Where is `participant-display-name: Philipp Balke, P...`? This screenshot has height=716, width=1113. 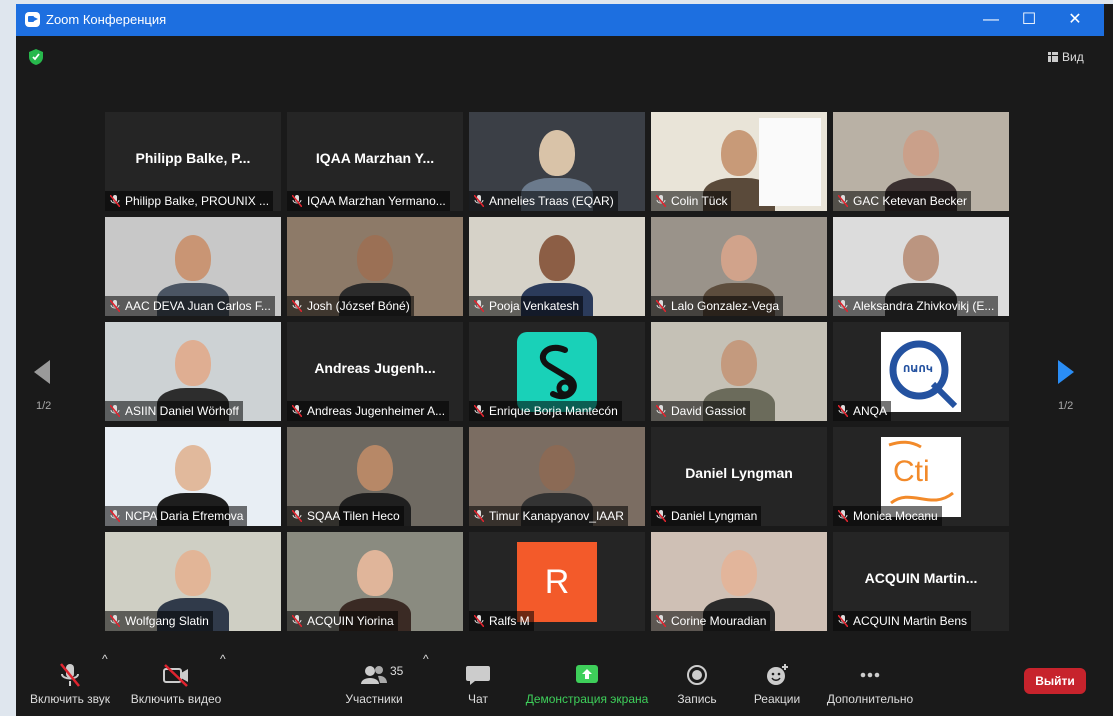
participant-display-name: Philipp Balke, P... is located at coordinates (193, 158).